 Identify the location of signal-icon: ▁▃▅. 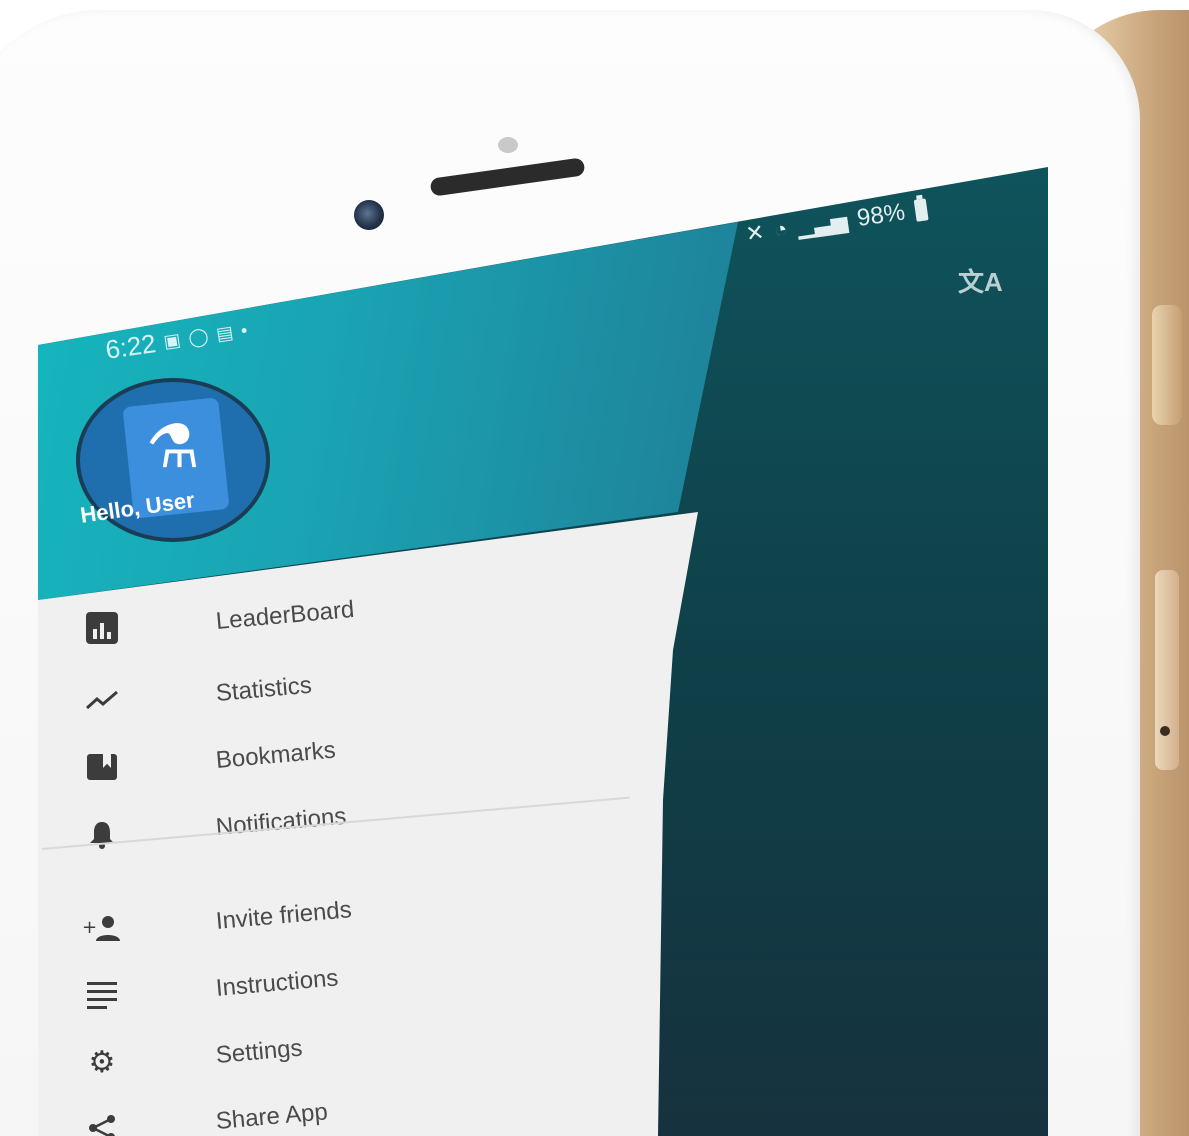
(822, 223).